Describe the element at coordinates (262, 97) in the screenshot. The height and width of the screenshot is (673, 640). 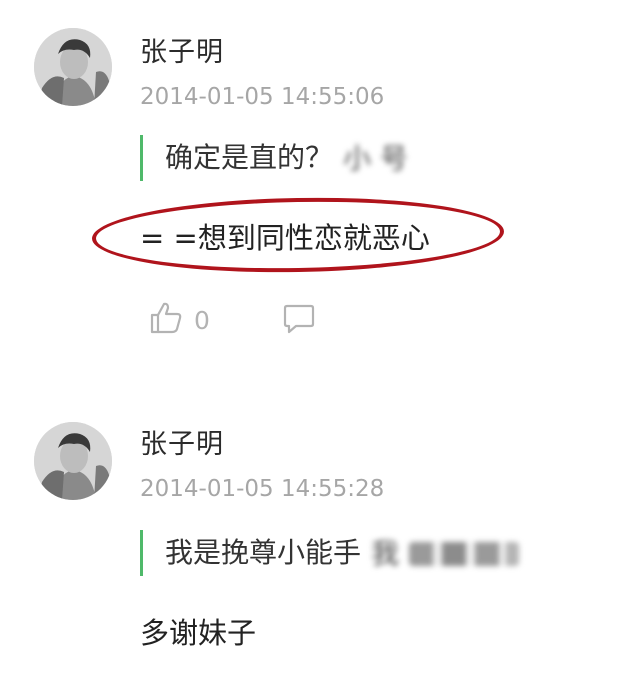
I see `timestamp: 2014-01-05 14:55:06` at that location.